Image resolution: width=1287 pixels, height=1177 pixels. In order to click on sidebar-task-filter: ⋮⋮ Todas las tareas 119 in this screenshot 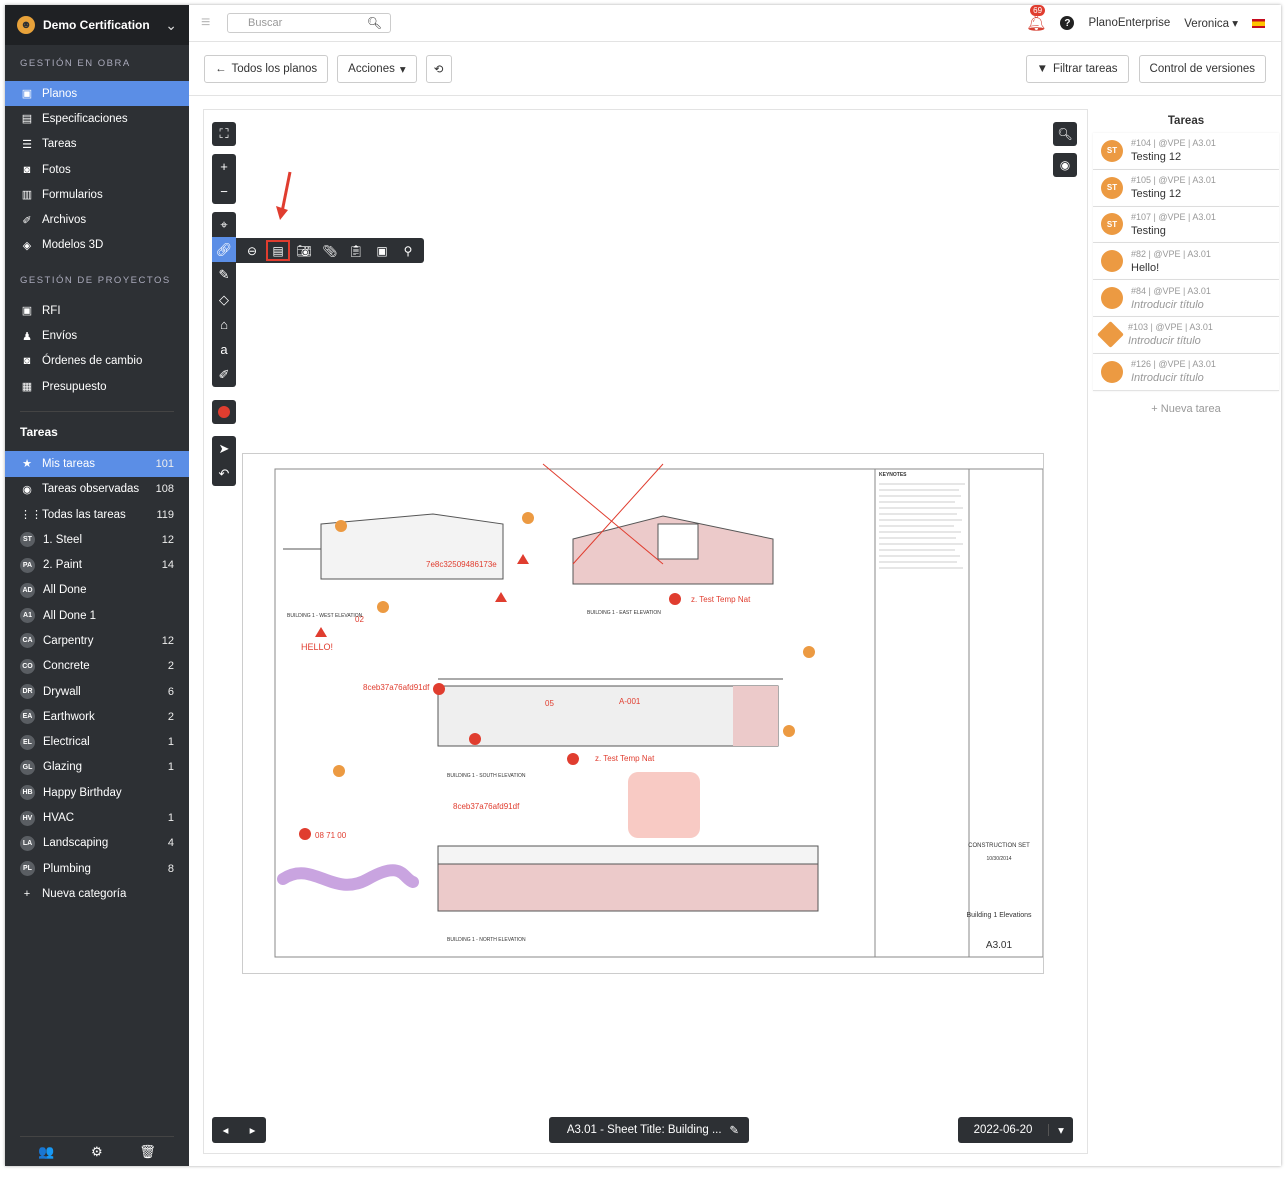, I will do `click(97, 514)`.